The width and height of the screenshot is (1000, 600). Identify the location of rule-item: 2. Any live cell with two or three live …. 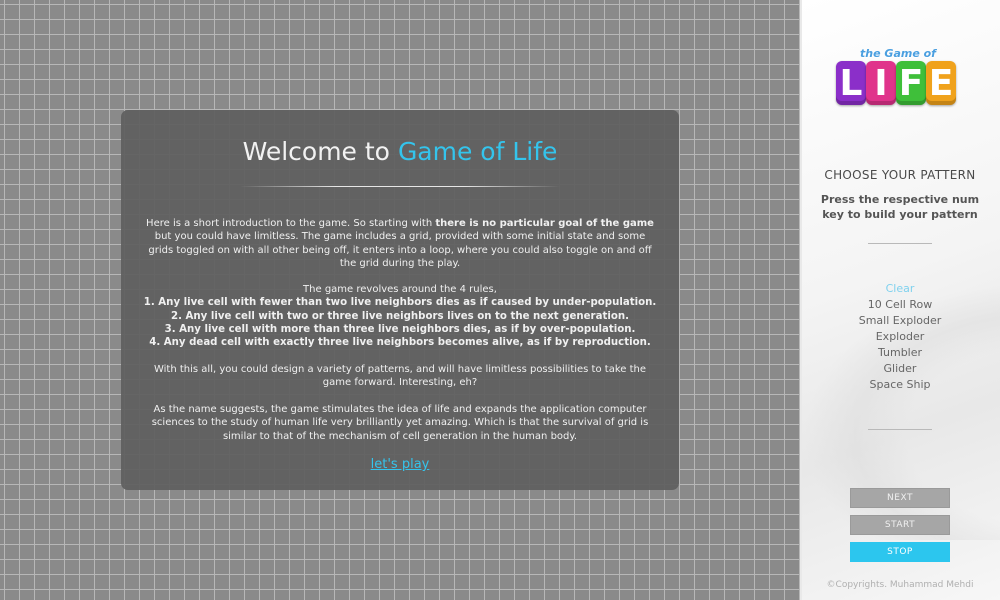
(400, 316).